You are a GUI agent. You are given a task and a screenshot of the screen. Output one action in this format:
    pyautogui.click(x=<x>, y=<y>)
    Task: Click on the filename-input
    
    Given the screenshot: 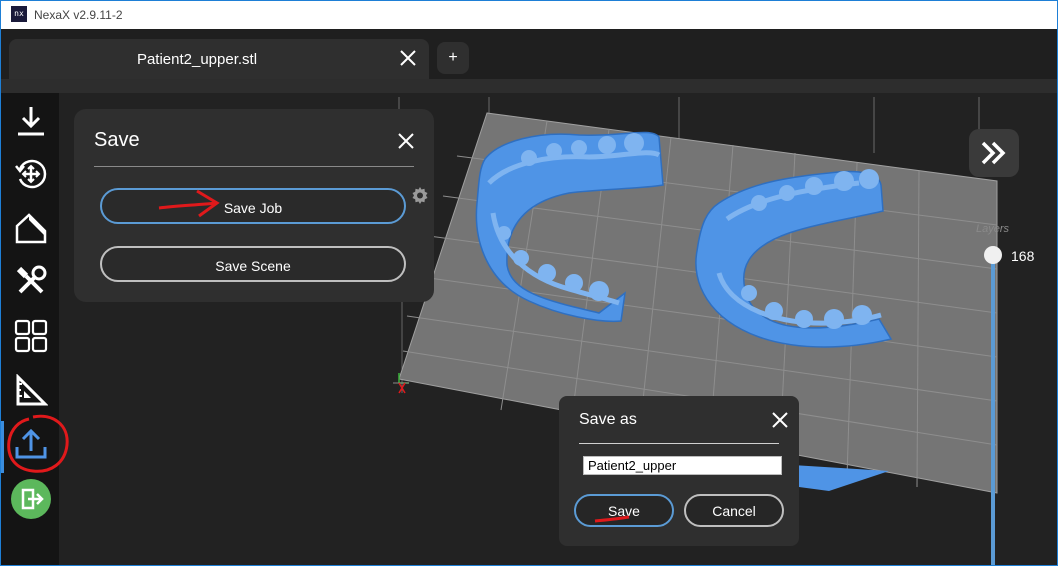 What is the action you would take?
    pyautogui.click(x=682, y=465)
    